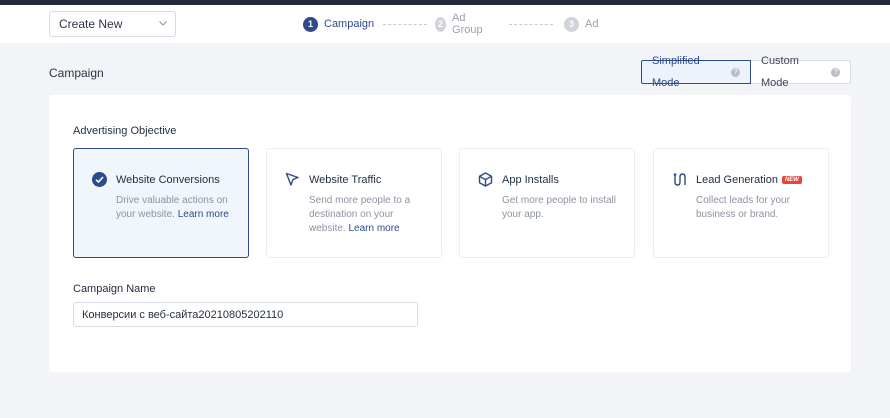  I want to click on new-badge: NEW, so click(791, 180).